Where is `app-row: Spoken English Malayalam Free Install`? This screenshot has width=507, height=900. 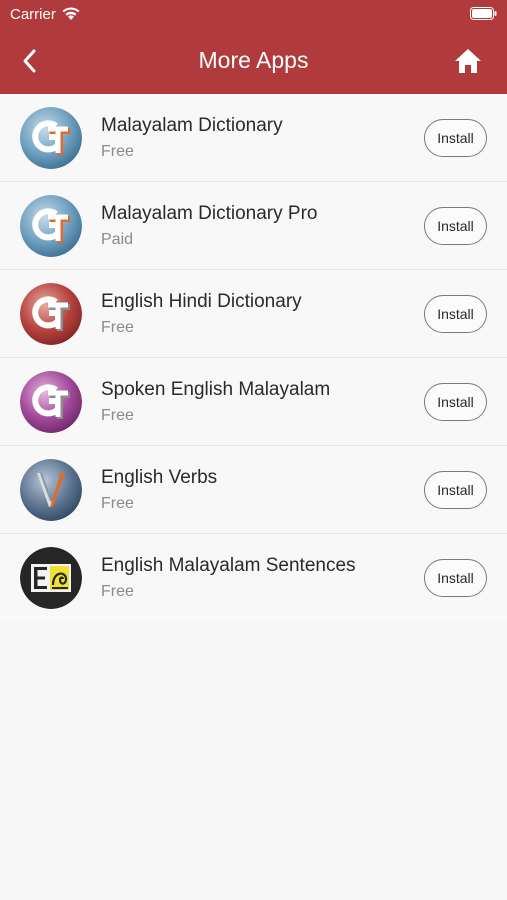 app-row: Spoken English Malayalam Free Install is located at coordinates (253, 402).